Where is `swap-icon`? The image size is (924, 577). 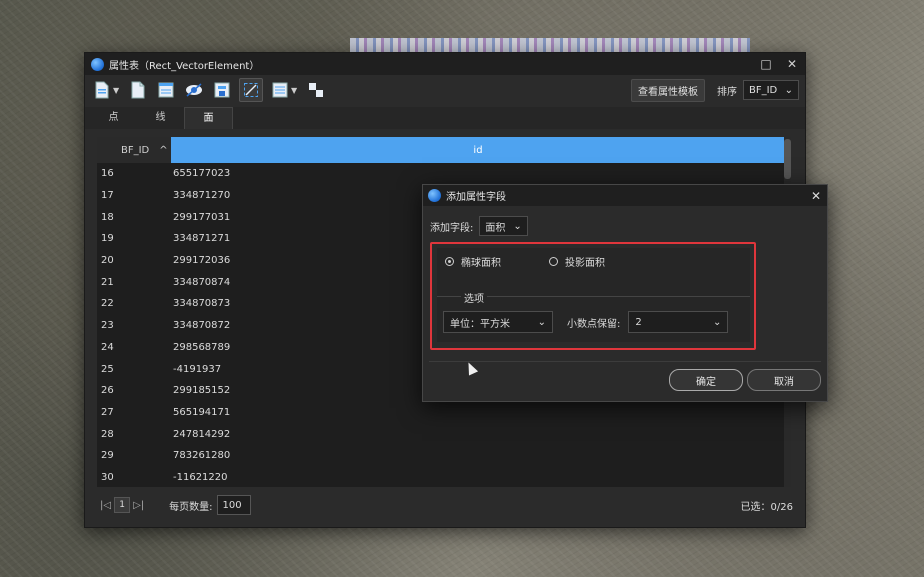 swap-icon is located at coordinates (316, 90).